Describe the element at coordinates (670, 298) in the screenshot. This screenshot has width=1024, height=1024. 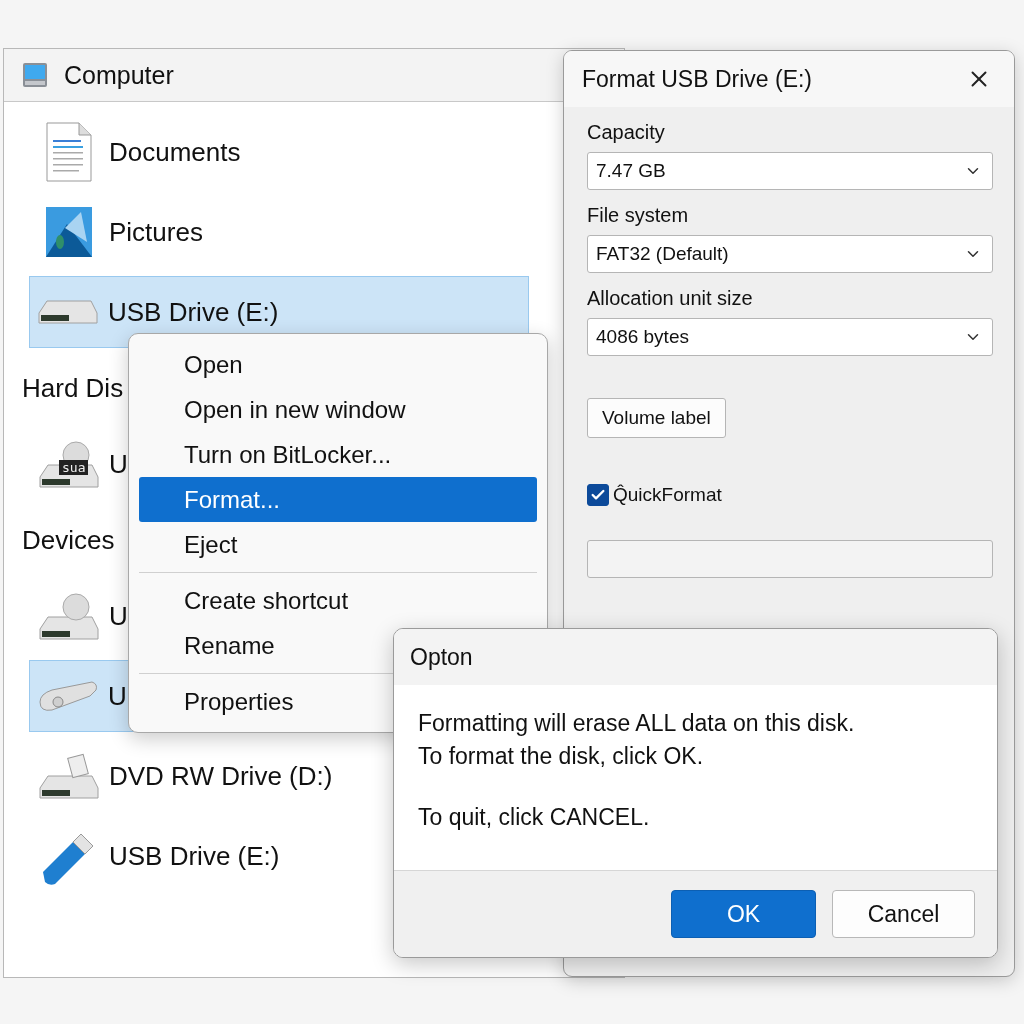
I see `field-label: Allocation unit size` at that location.